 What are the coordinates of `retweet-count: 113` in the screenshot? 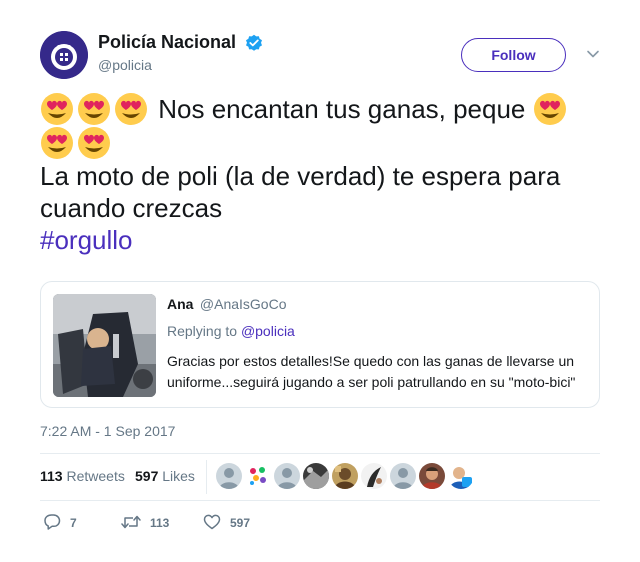 It's located at (160, 523).